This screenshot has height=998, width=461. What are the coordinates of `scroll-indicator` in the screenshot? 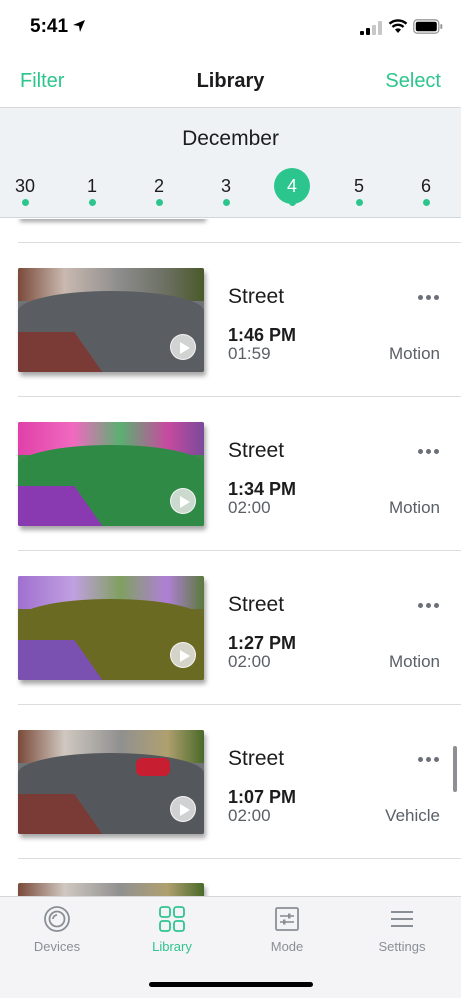 It's located at (455, 769).